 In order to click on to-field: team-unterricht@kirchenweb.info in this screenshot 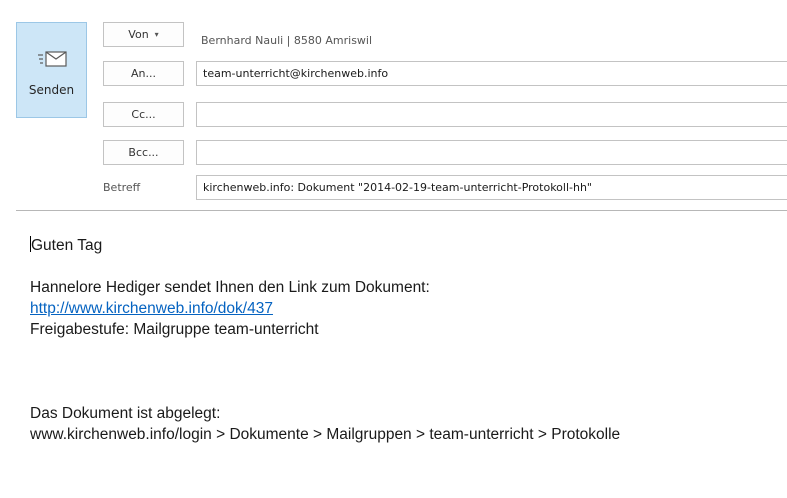, I will do `click(491, 73)`.